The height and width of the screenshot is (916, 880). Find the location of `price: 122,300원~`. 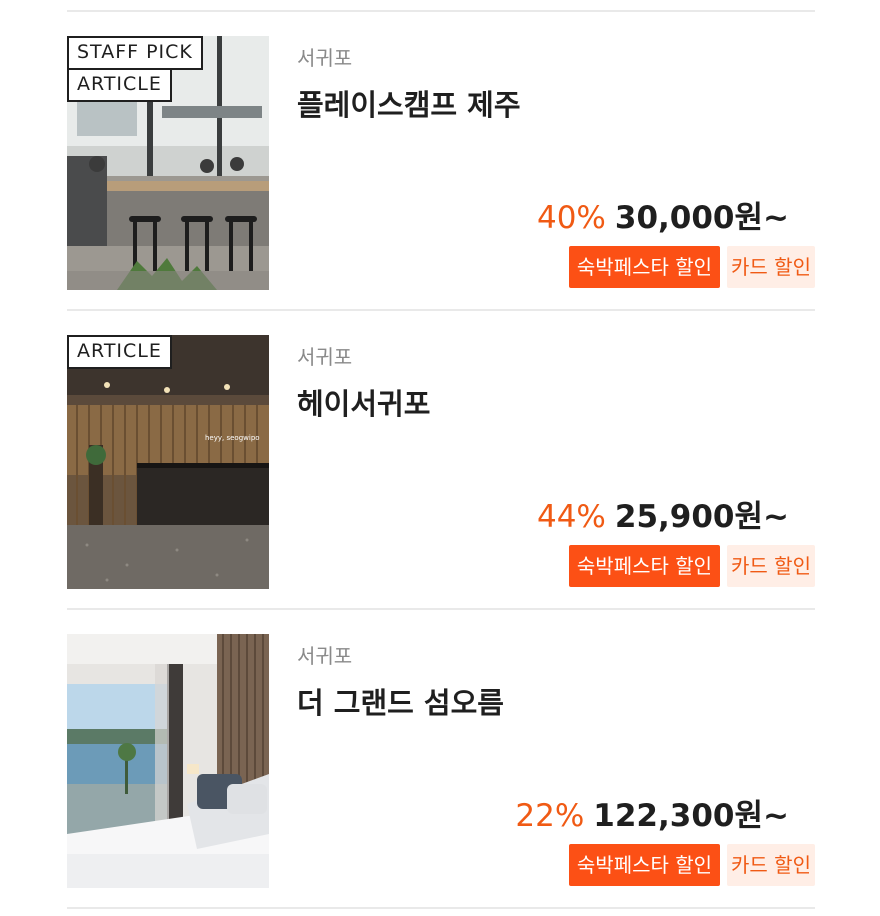

price: 122,300원~ is located at coordinates (691, 816).